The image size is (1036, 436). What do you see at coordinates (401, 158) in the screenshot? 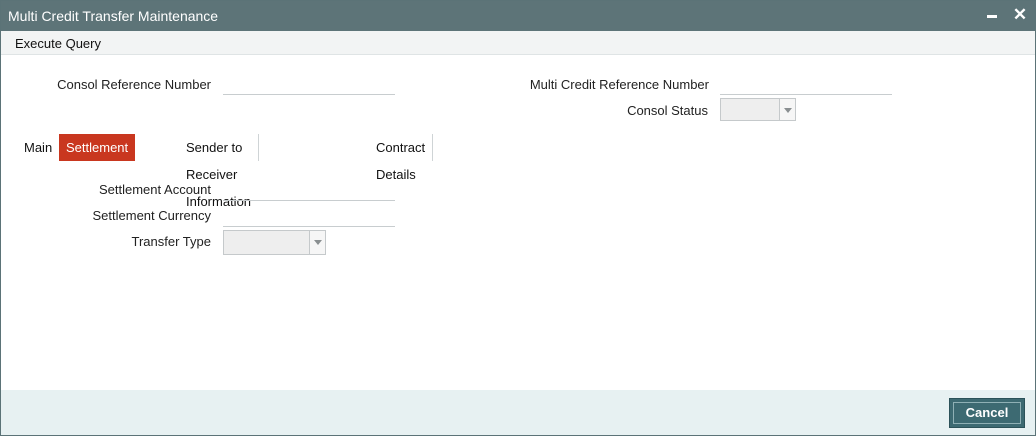
I see `tab-contract-details: Contract Details` at bounding box center [401, 158].